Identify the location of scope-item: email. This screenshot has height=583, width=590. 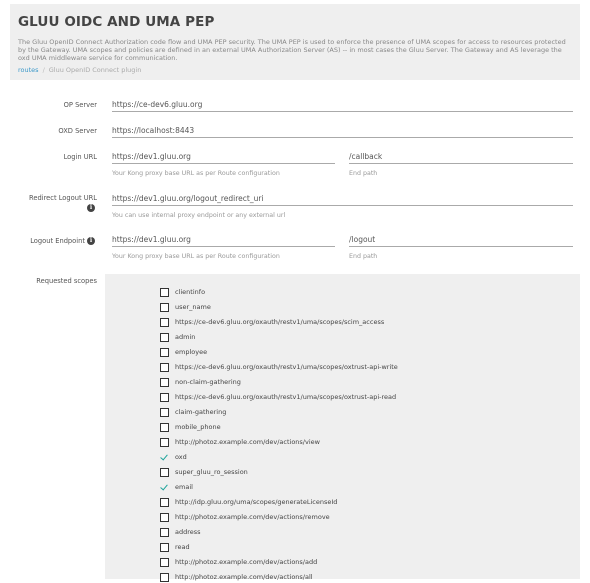
(176, 487).